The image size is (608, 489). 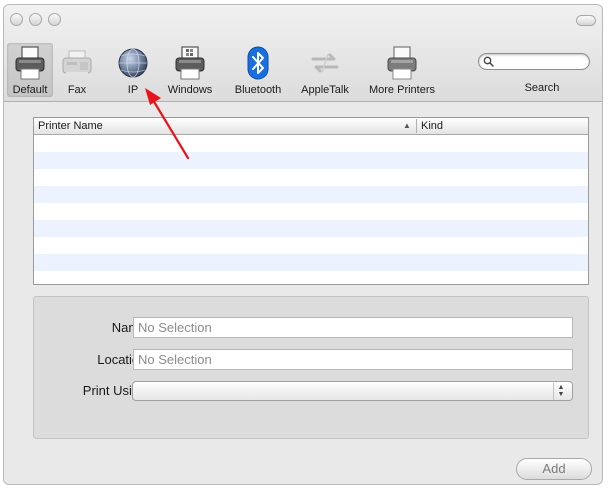 I want to click on toolbar-item-label: Bluetooth, so click(x=258, y=90).